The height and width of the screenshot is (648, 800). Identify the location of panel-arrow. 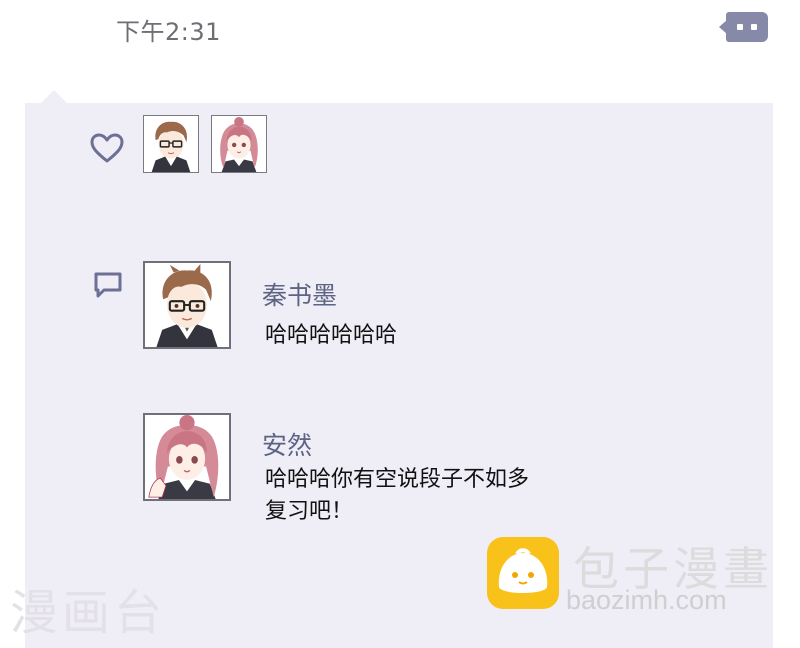
(54, 97).